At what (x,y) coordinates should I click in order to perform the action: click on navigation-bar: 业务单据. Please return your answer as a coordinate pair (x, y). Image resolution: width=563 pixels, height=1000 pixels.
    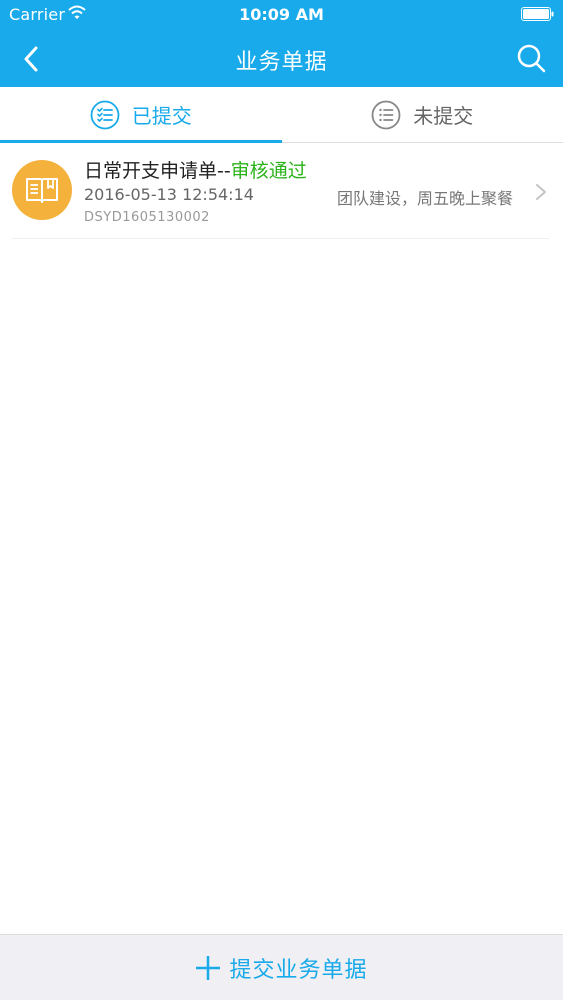
    Looking at the image, I should click on (281, 58).